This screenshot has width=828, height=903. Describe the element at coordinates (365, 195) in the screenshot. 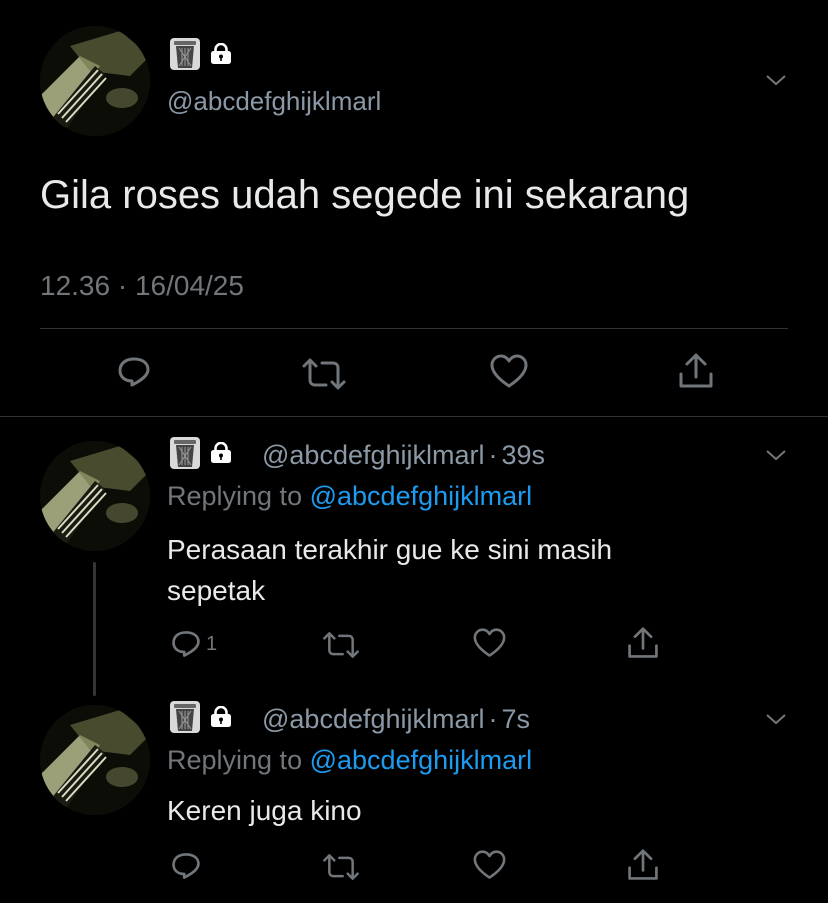

I see `main-tweet-text: Gila roses udah segede ini sekarang` at that location.